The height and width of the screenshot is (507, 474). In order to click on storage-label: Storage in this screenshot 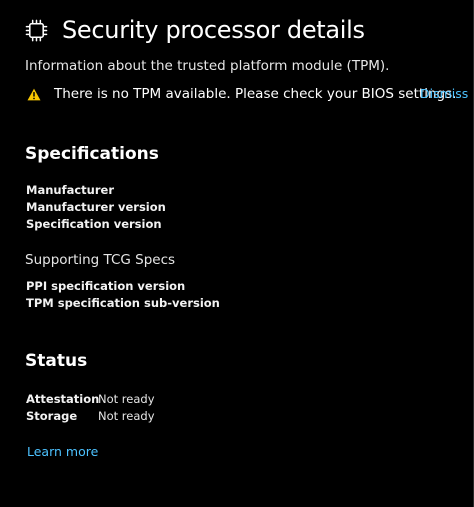, I will do `click(52, 416)`.